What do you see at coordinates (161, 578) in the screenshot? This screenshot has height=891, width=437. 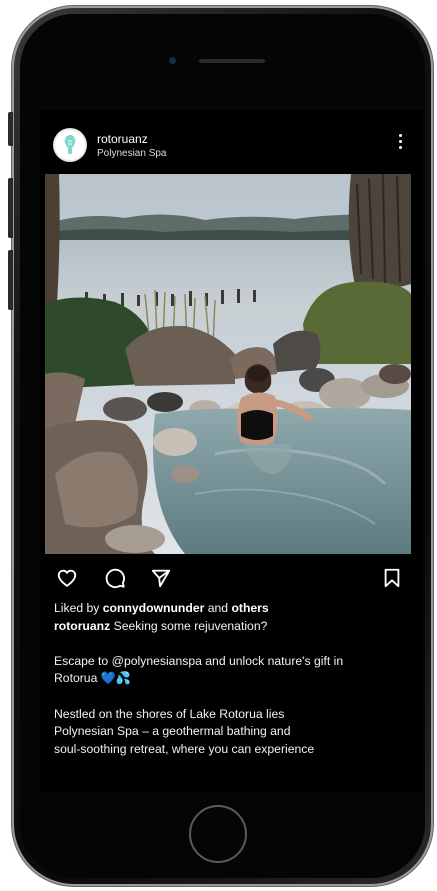 I see `send-icon` at bounding box center [161, 578].